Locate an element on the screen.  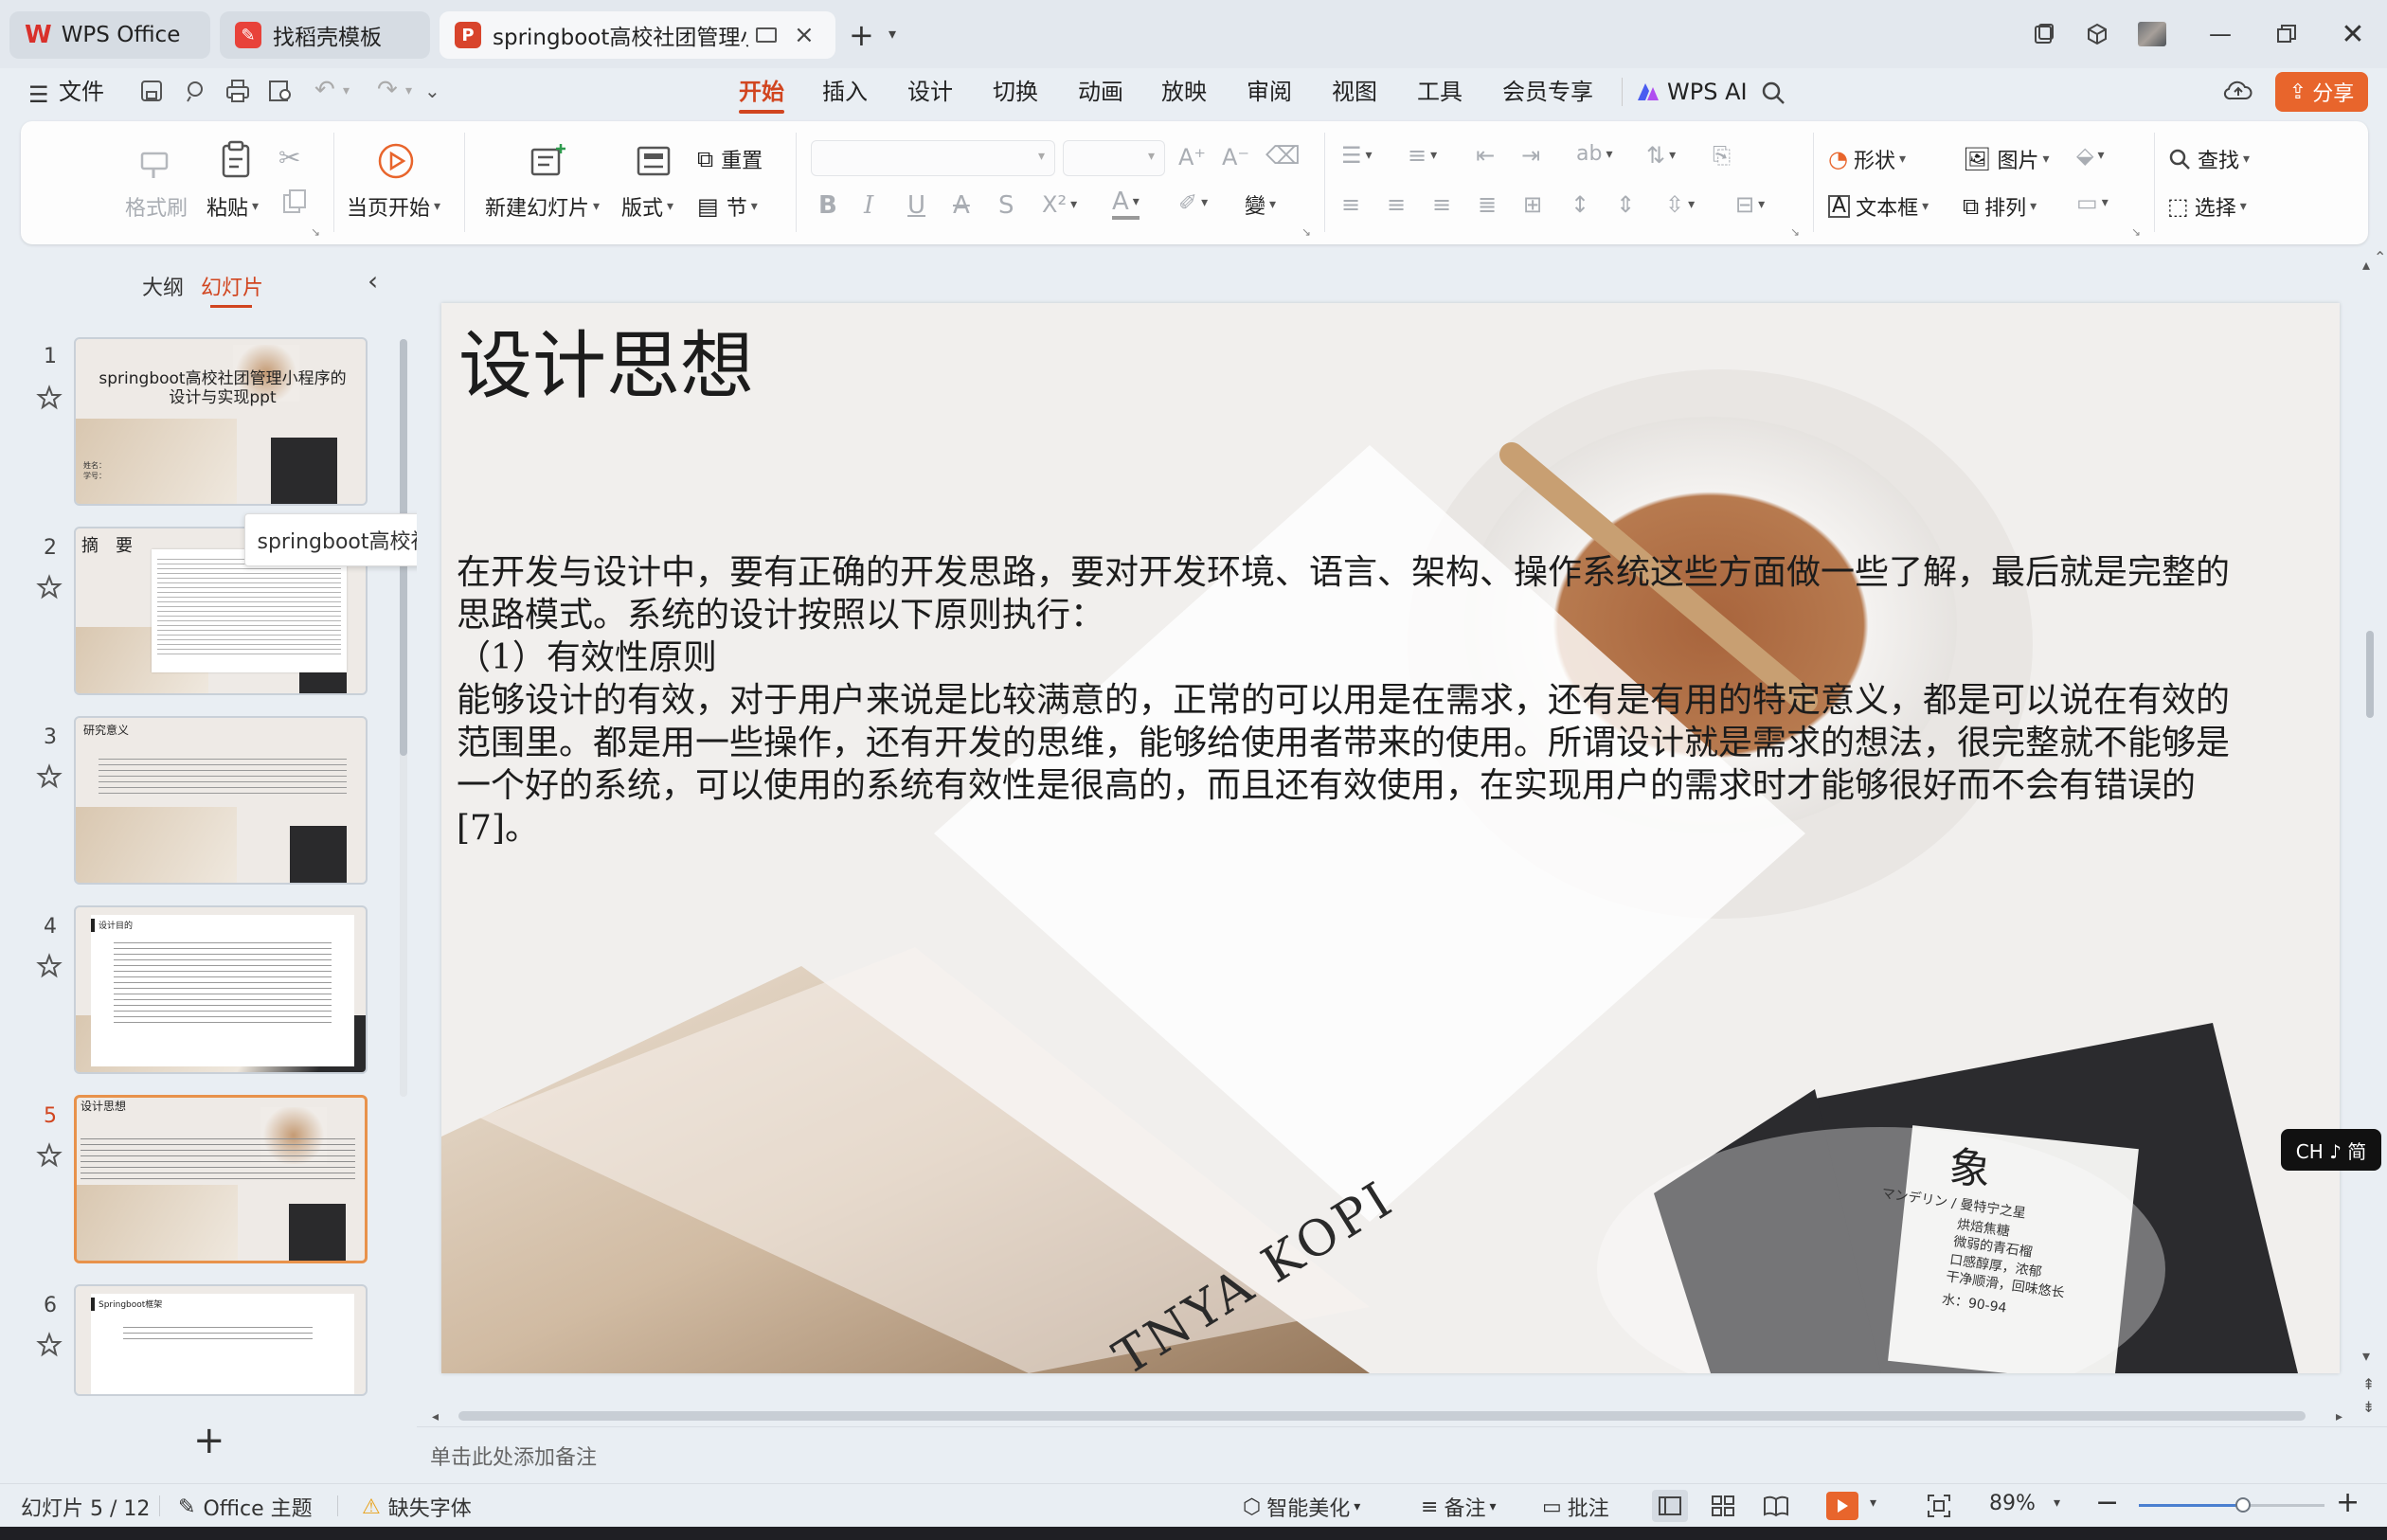
close-tab-icon: × is located at coordinates (804, 35).